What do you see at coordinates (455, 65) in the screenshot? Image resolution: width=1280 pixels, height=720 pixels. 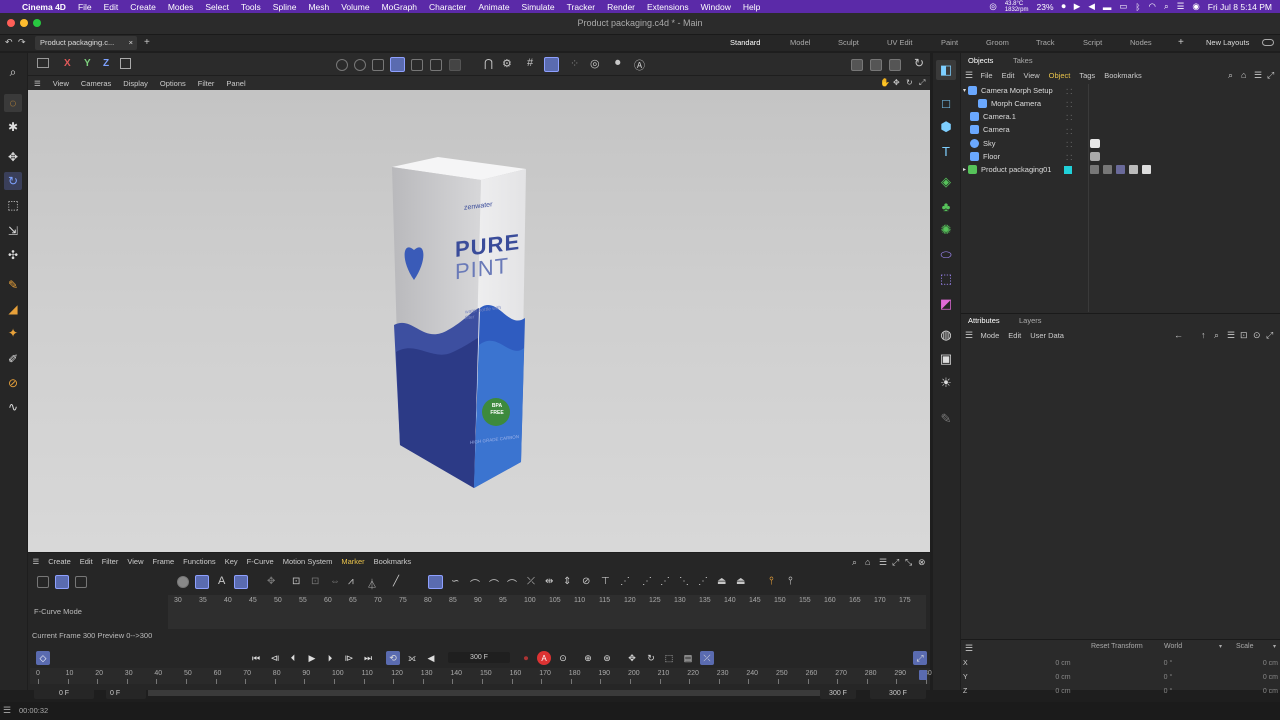 I see `solo-icon` at bounding box center [455, 65].